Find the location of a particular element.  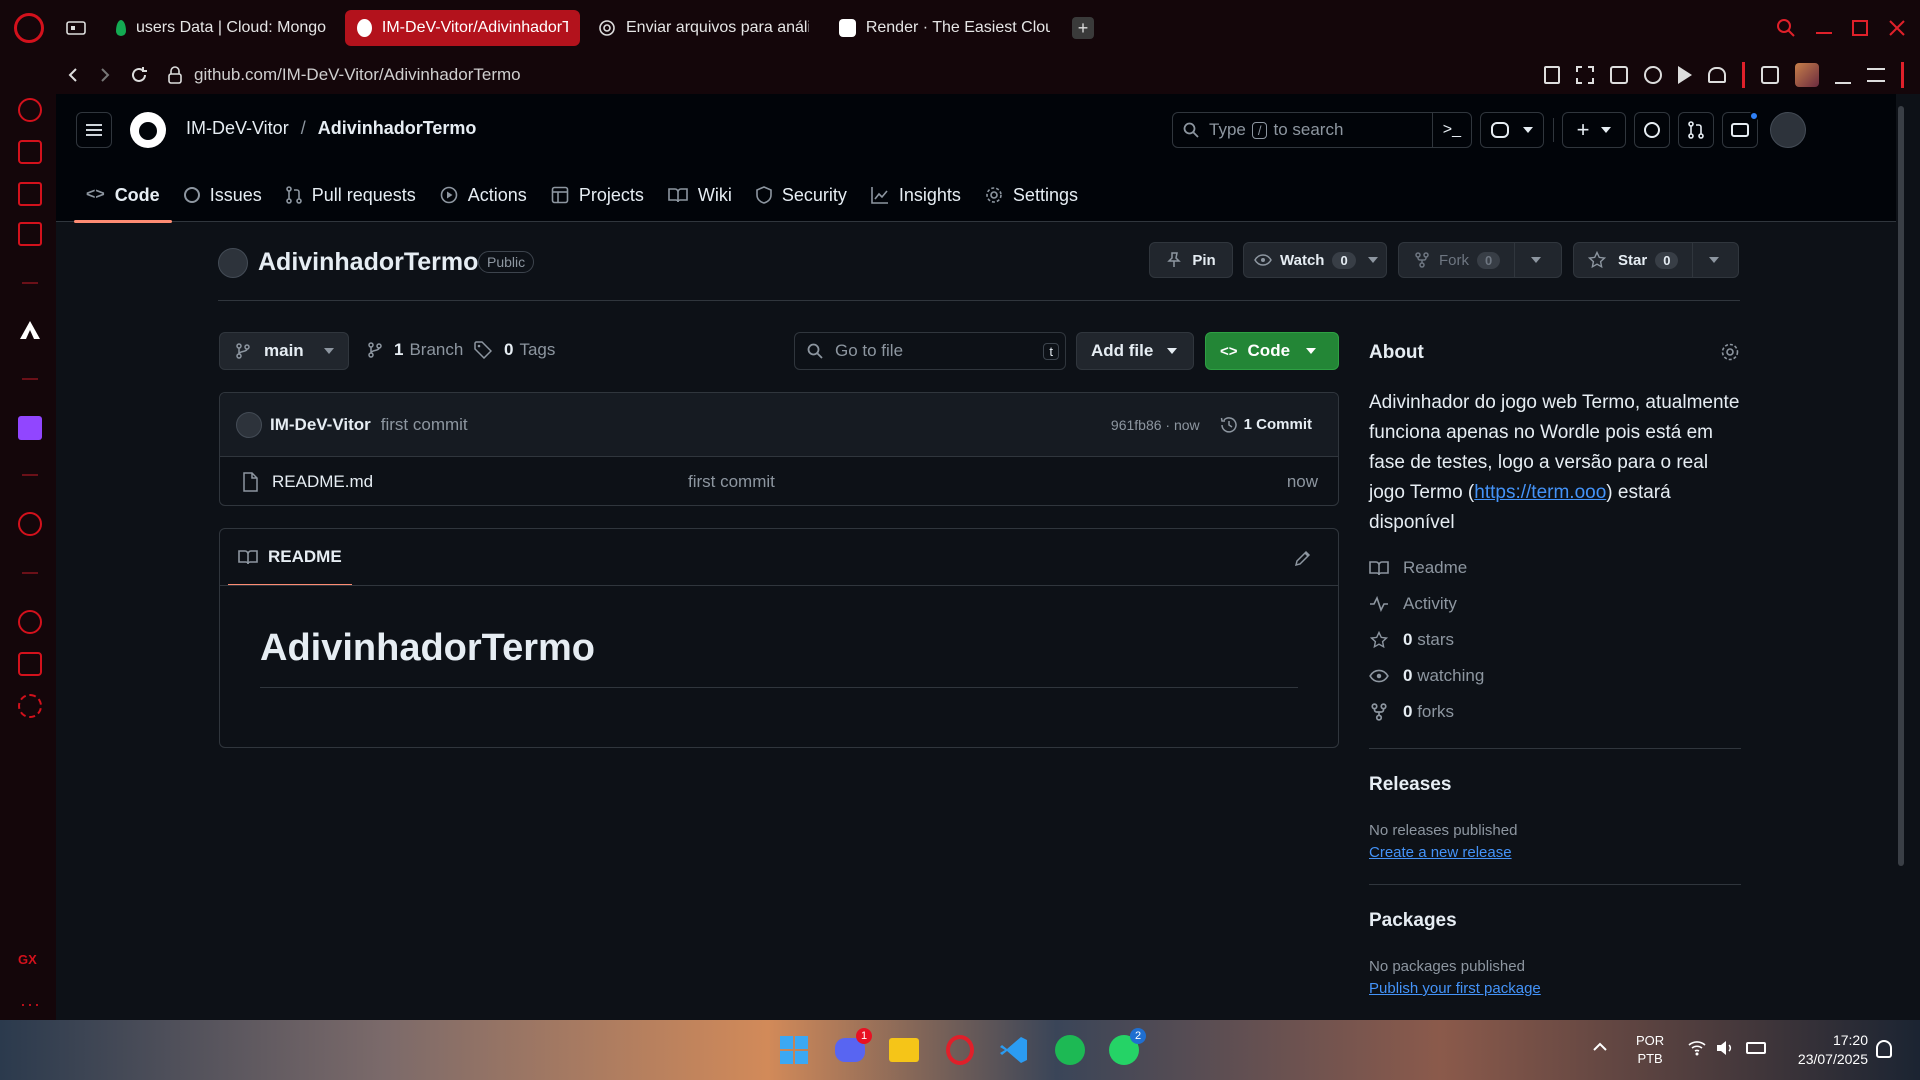

file-name: README.md is located at coordinates (322, 482).